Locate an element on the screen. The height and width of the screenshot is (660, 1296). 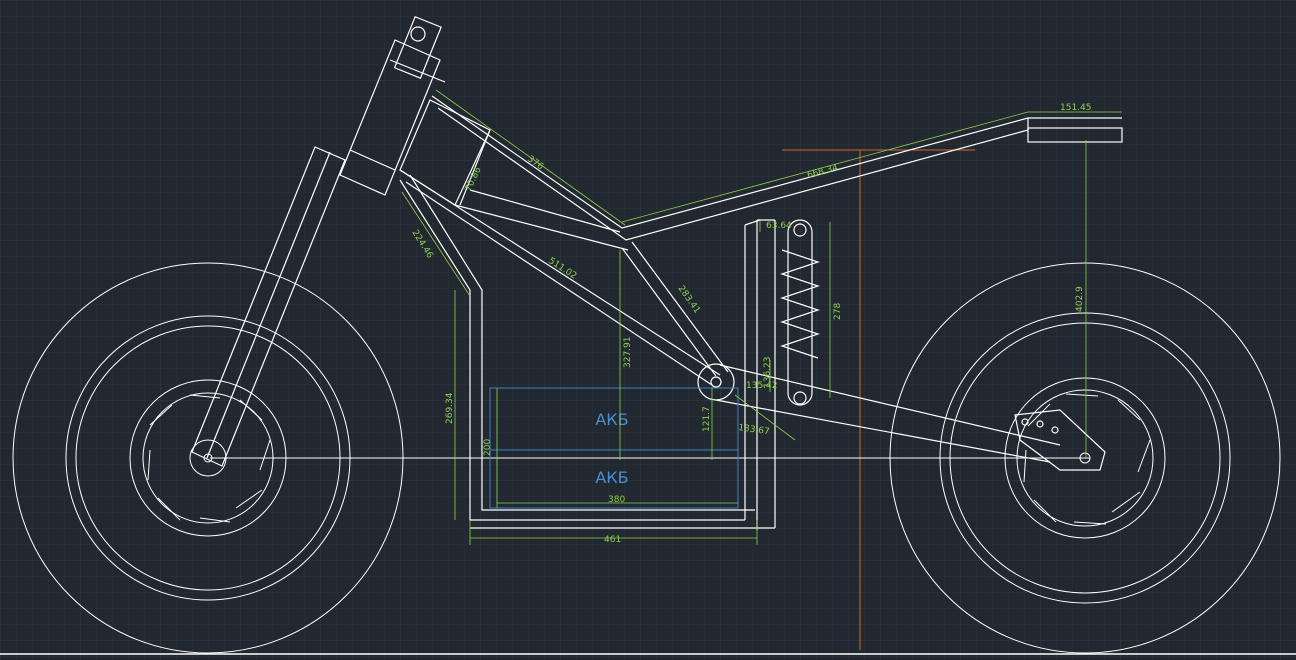
dim-frame-bottom: 461 is located at coordinates (612, 540).